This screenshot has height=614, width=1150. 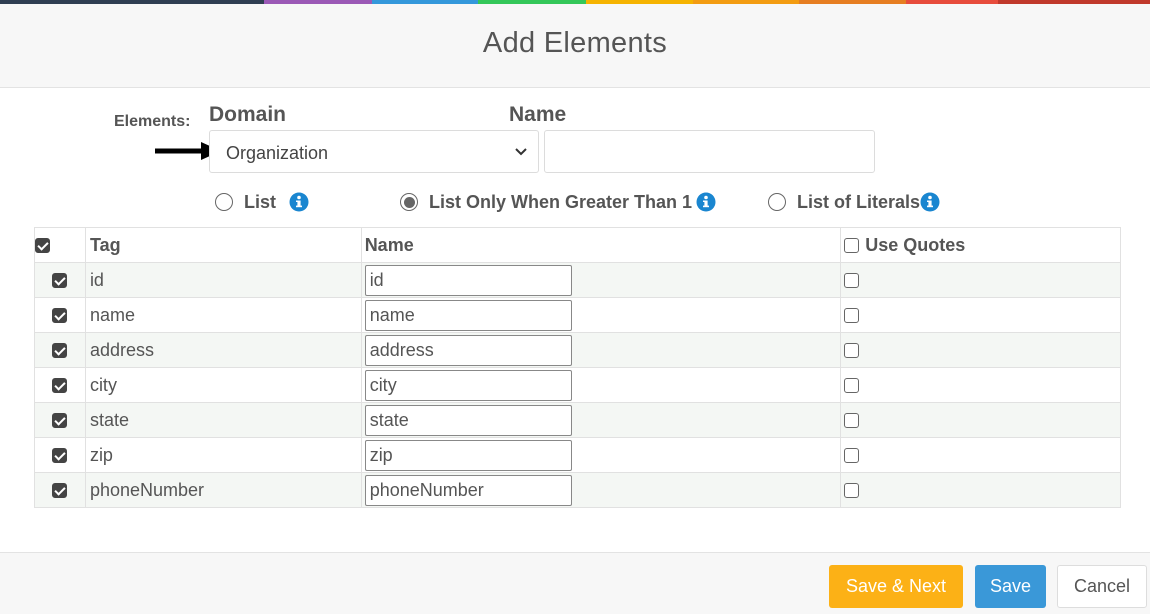 I want to click on select-all-checkbox, so click(x=42, y=246).